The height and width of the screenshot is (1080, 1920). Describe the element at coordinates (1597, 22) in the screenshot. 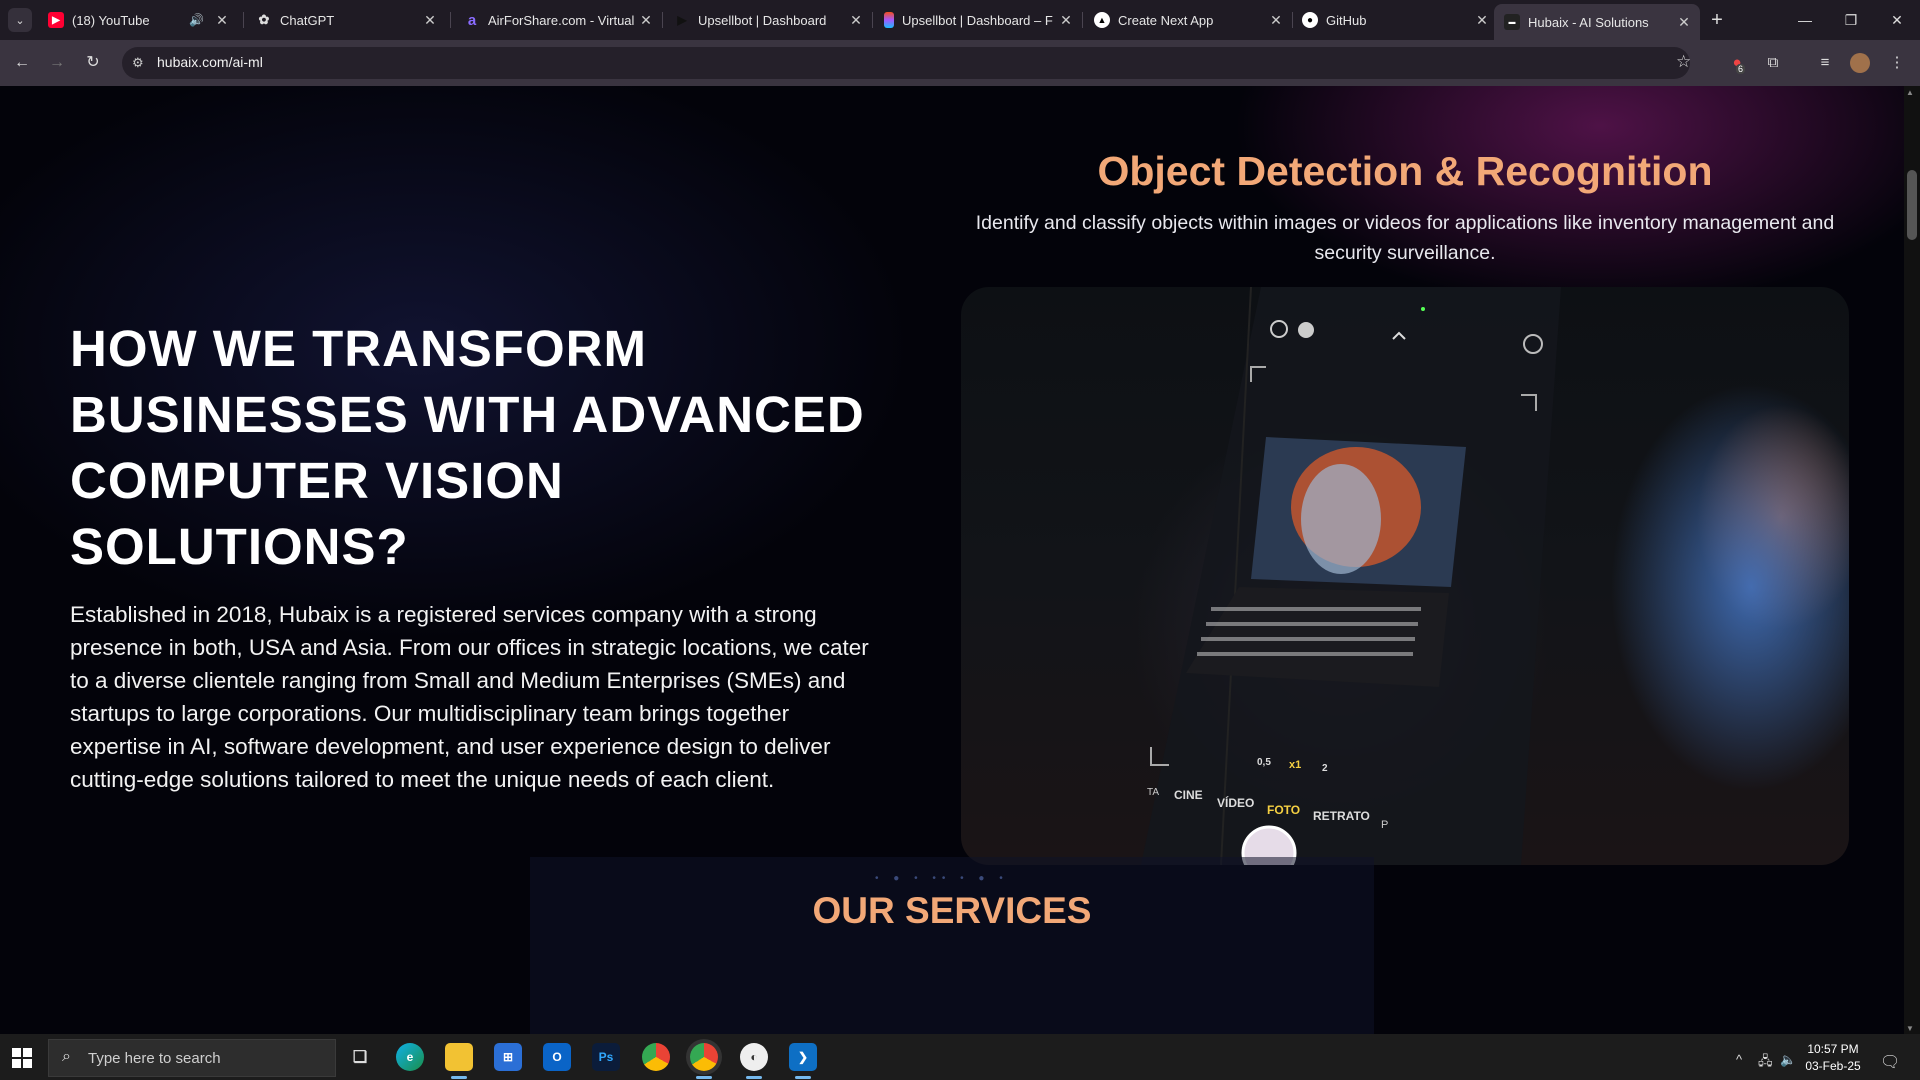

I see `tab-hubaix: ▬ Hubaix - AI Solutions ✕` at that location.